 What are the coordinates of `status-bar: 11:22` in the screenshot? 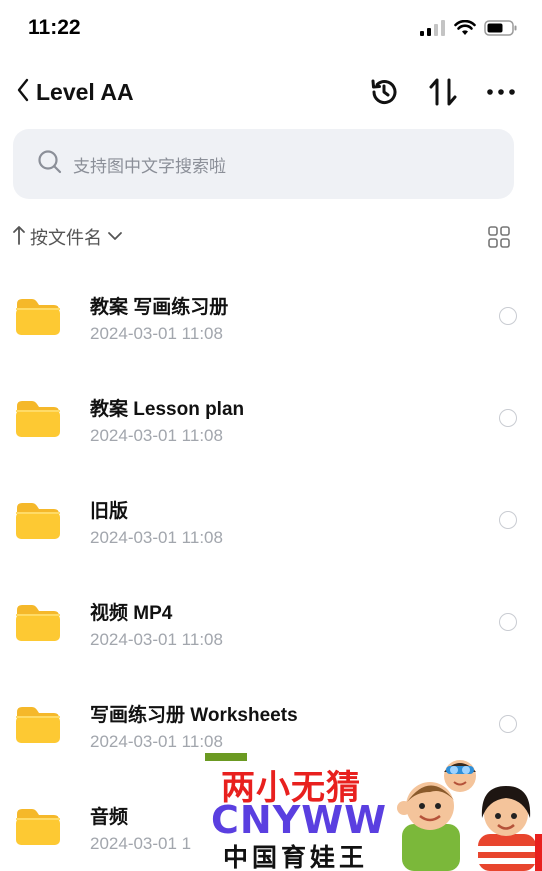 It's located at (271, 30).